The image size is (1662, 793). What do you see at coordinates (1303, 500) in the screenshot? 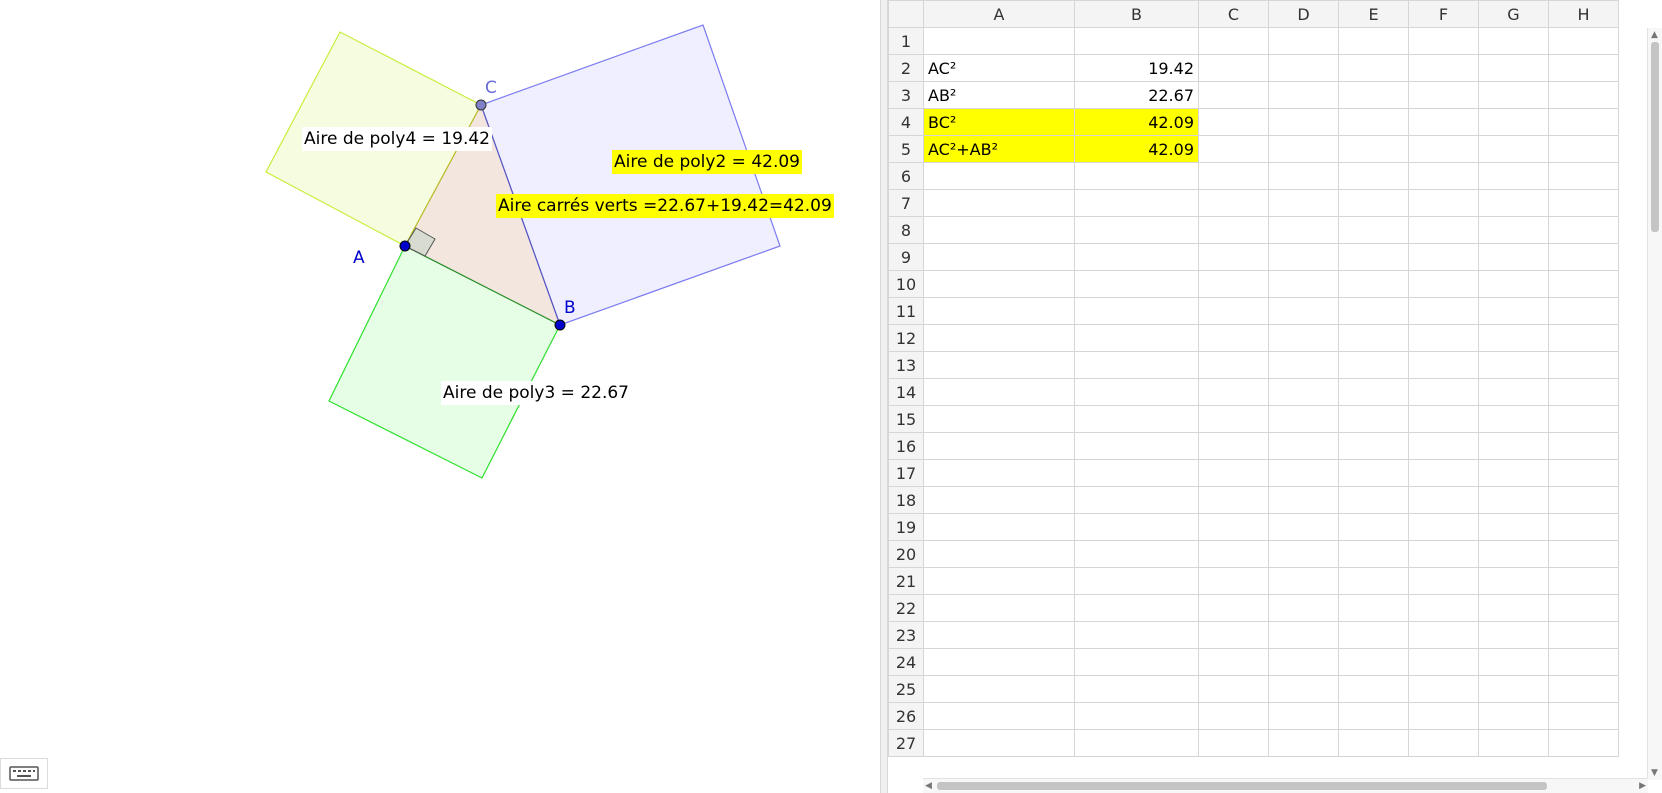
I see `cell-d18` at bounding box center [1303, 500].